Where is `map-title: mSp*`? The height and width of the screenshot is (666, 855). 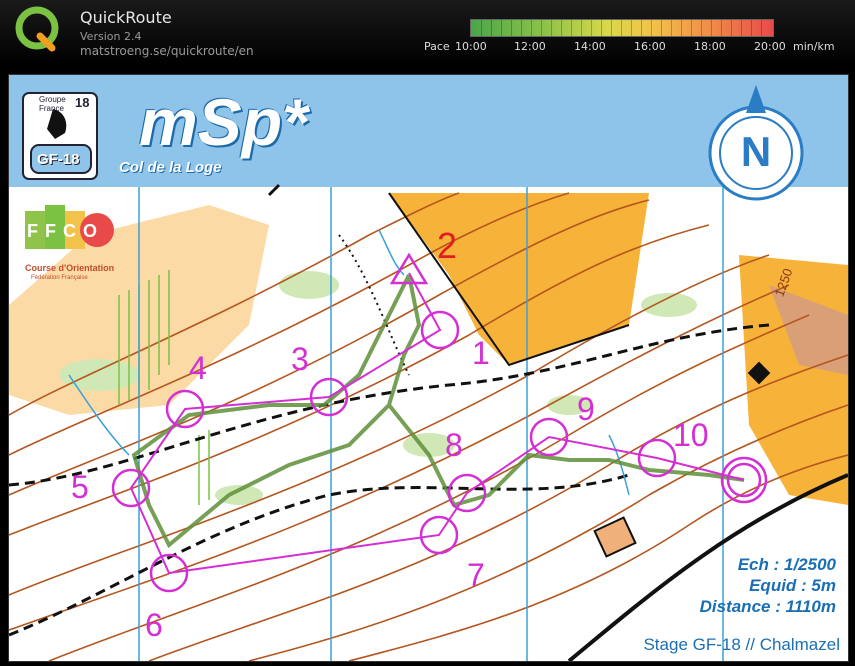
map-title: mSp* is located at coordinates (223, 122).